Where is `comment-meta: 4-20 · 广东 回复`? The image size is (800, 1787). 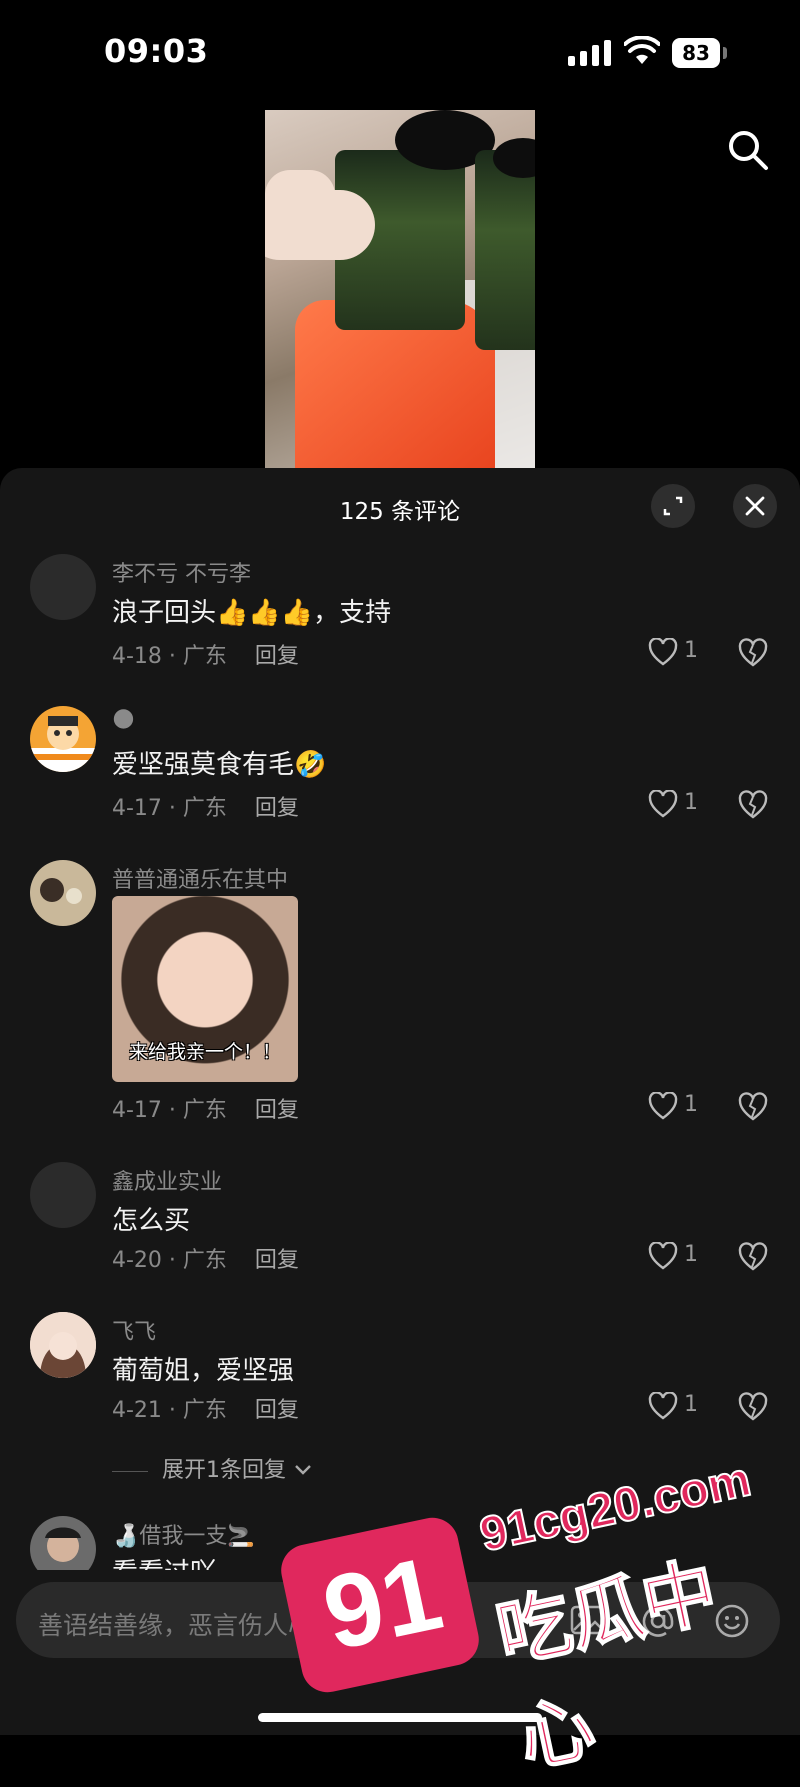
comment-meta: 4-20 · 广东 回复 is located at coordinates (205, 1258).